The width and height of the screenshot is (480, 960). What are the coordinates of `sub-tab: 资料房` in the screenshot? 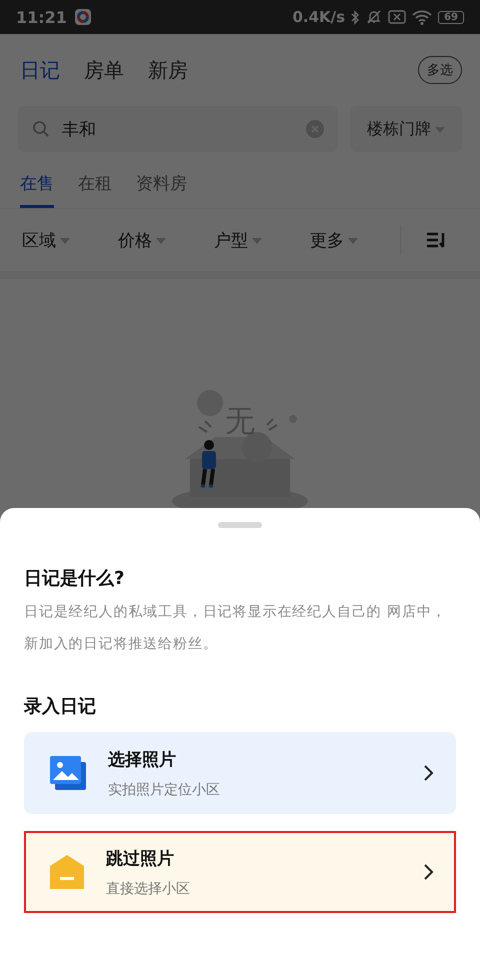 It's located at (161, 190).